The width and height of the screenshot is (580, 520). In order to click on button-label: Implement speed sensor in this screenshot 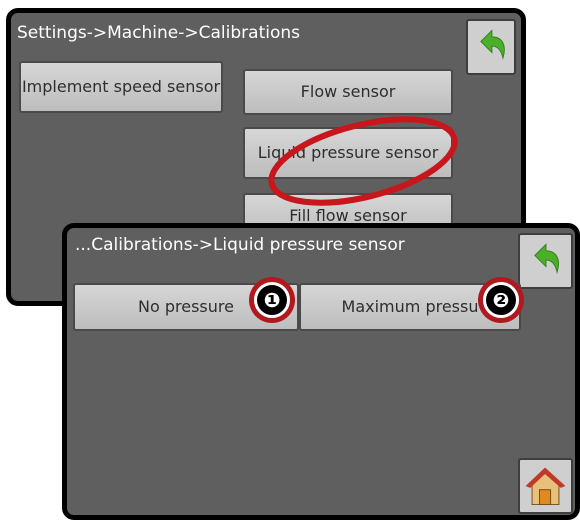, I will do `click(121, 86)`.